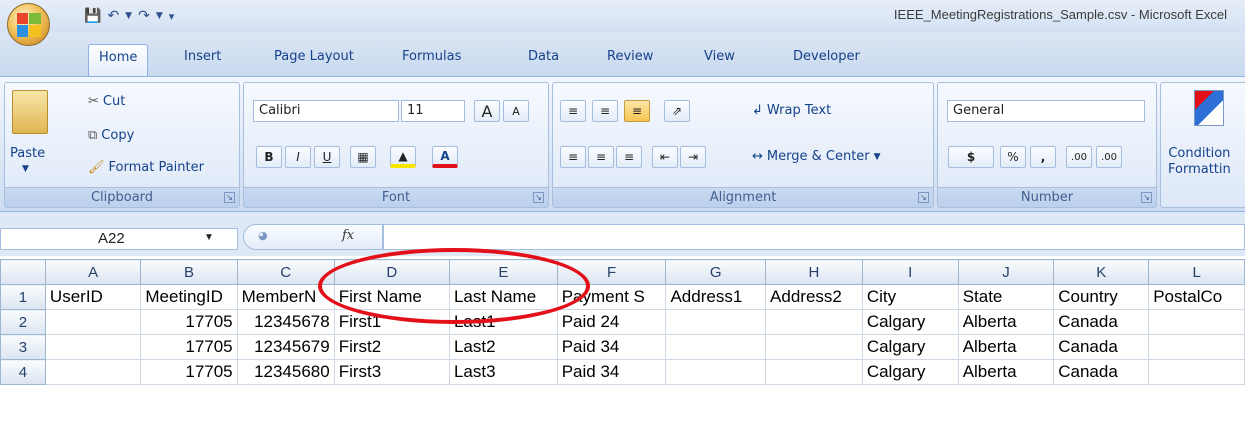  Describe the element at coordinates (910, 322) in the screenshot. I see `cell-i2: Calgary` at that location.